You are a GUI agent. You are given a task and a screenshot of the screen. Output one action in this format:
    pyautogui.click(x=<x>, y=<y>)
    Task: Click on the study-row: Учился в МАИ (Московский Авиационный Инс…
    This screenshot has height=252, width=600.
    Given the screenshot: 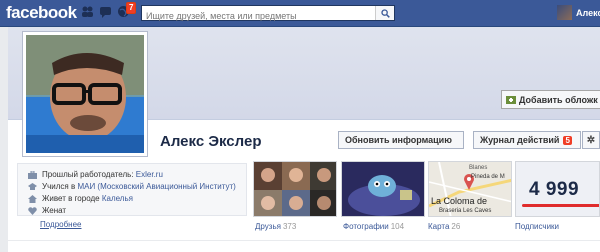 What is the action you would take?
    pyautogui.click(x=132, y=186)
    